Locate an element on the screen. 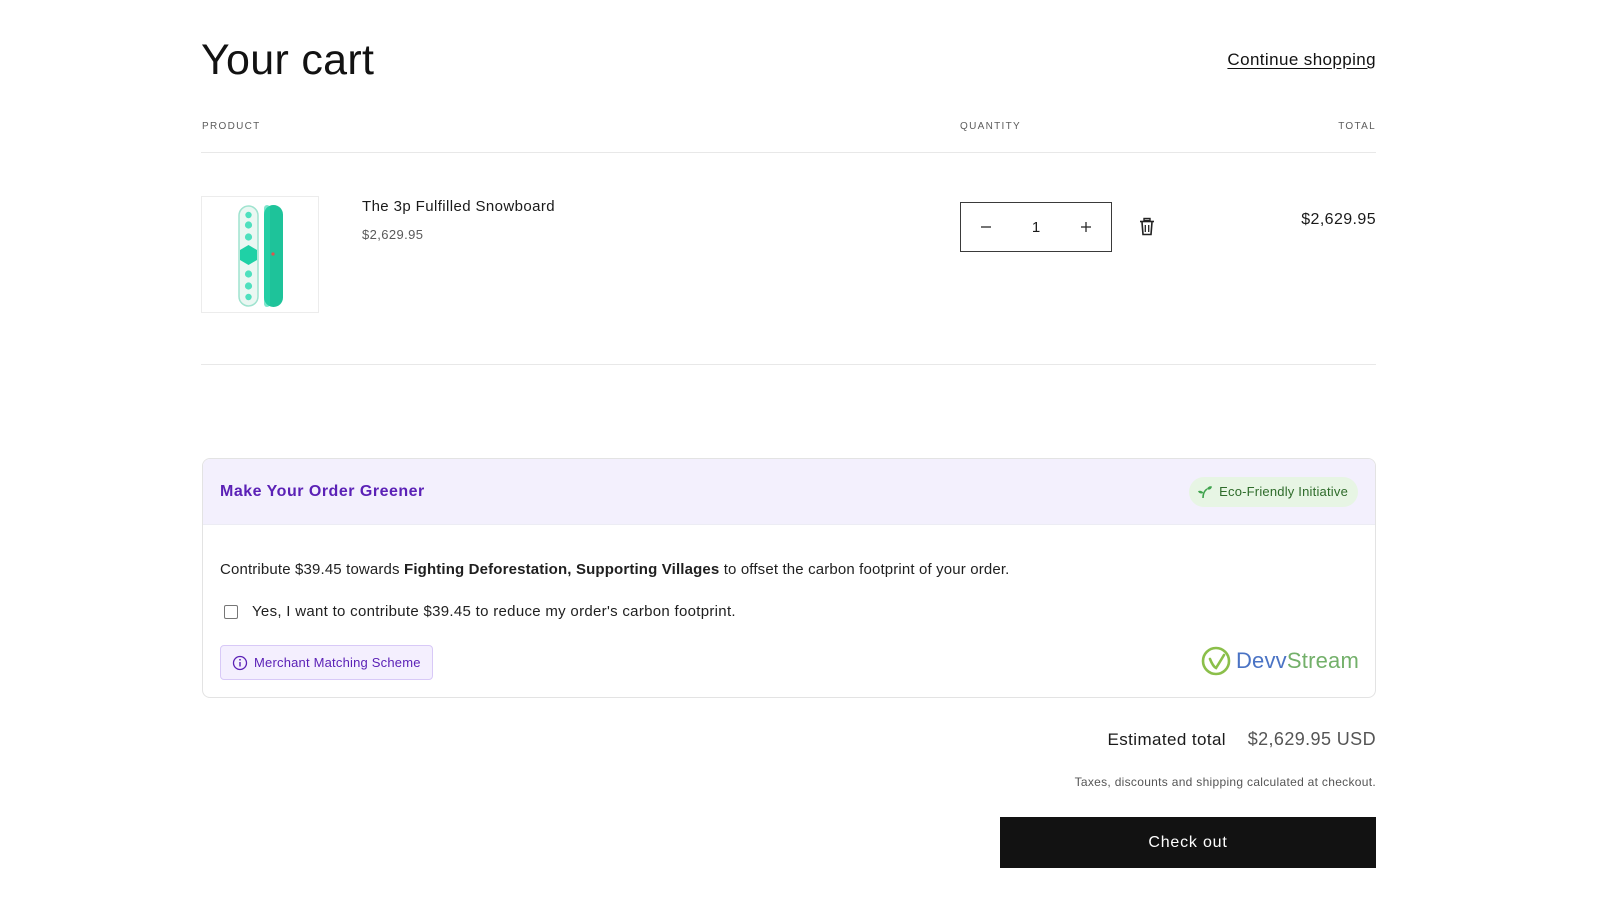  sprout-icon is located at coordinates (1205, 491).